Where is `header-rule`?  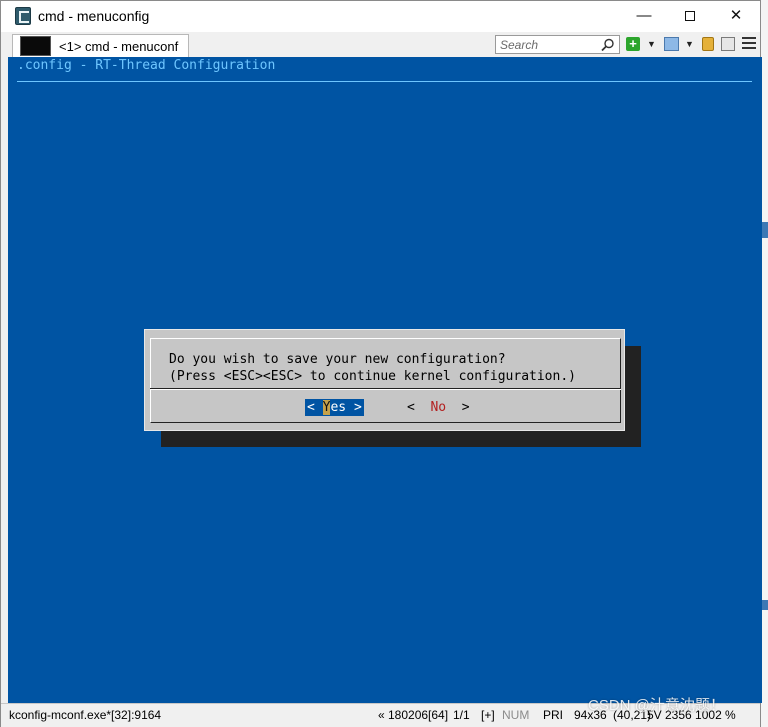 header-rule is located at coordinates (384, 81).